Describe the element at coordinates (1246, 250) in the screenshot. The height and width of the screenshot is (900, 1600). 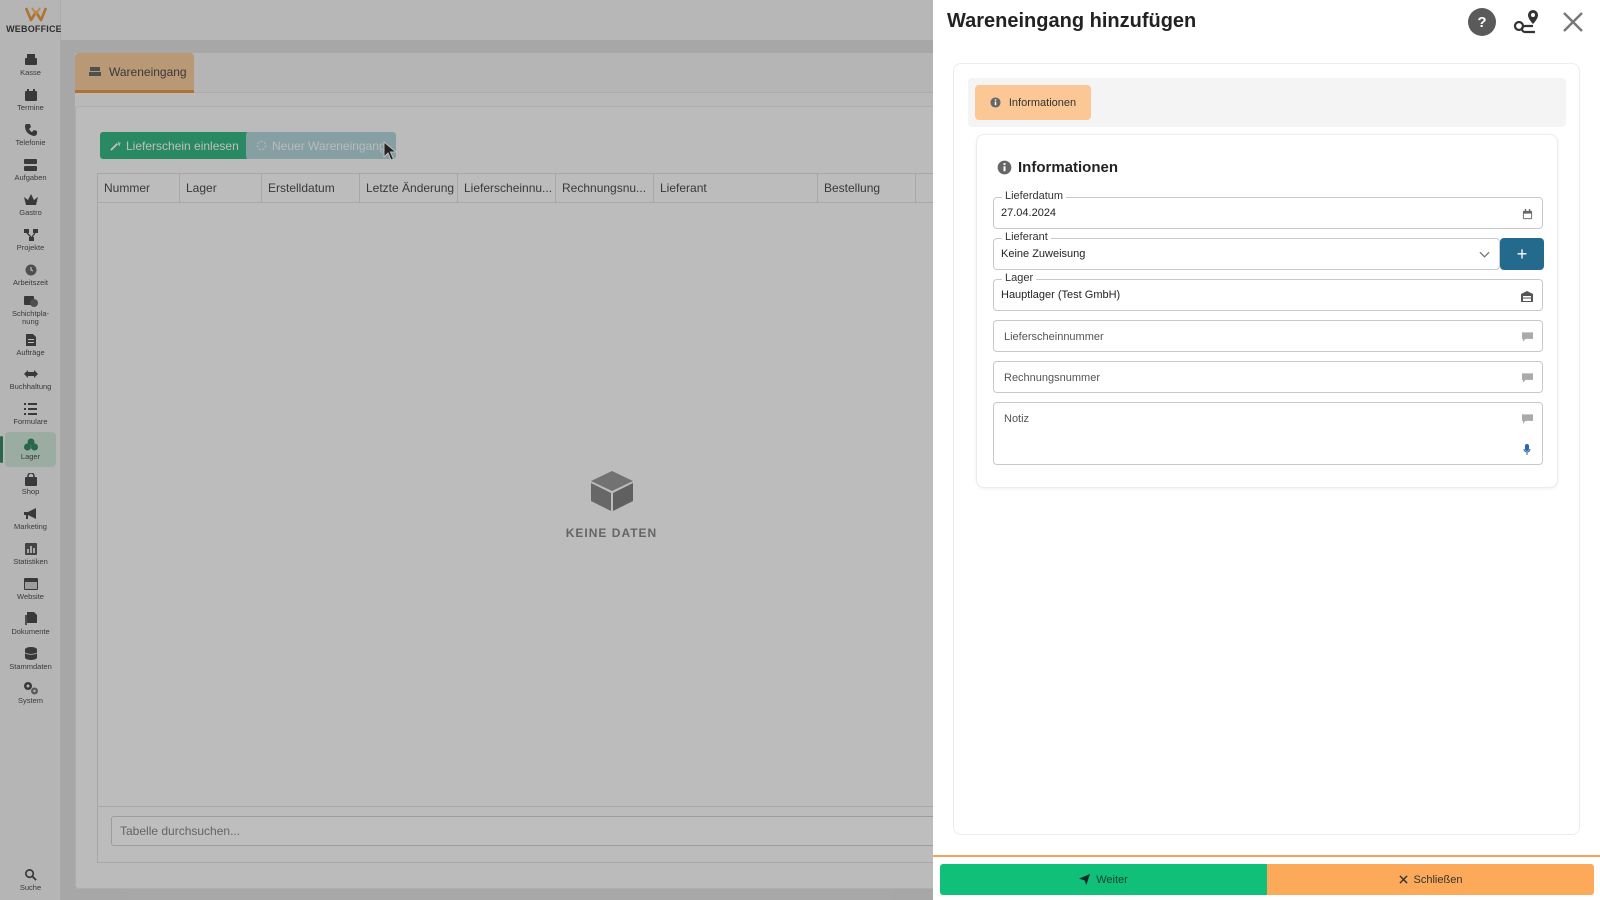
I see `supplier-select: Lieferant Keine Zuweisung` at that location.